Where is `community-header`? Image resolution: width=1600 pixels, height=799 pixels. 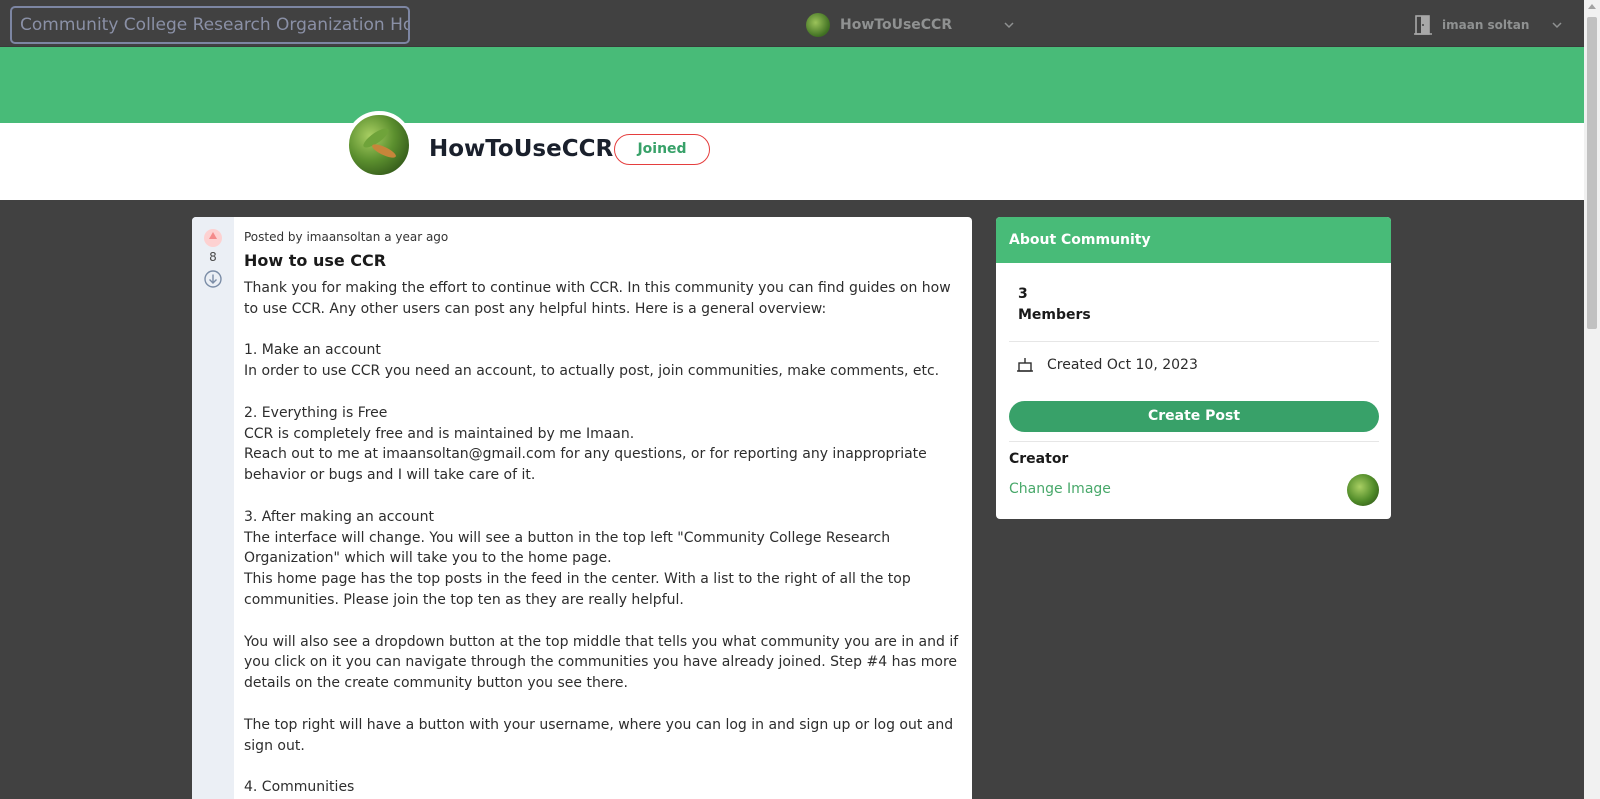
community-header is located at coordinates (792, 161).